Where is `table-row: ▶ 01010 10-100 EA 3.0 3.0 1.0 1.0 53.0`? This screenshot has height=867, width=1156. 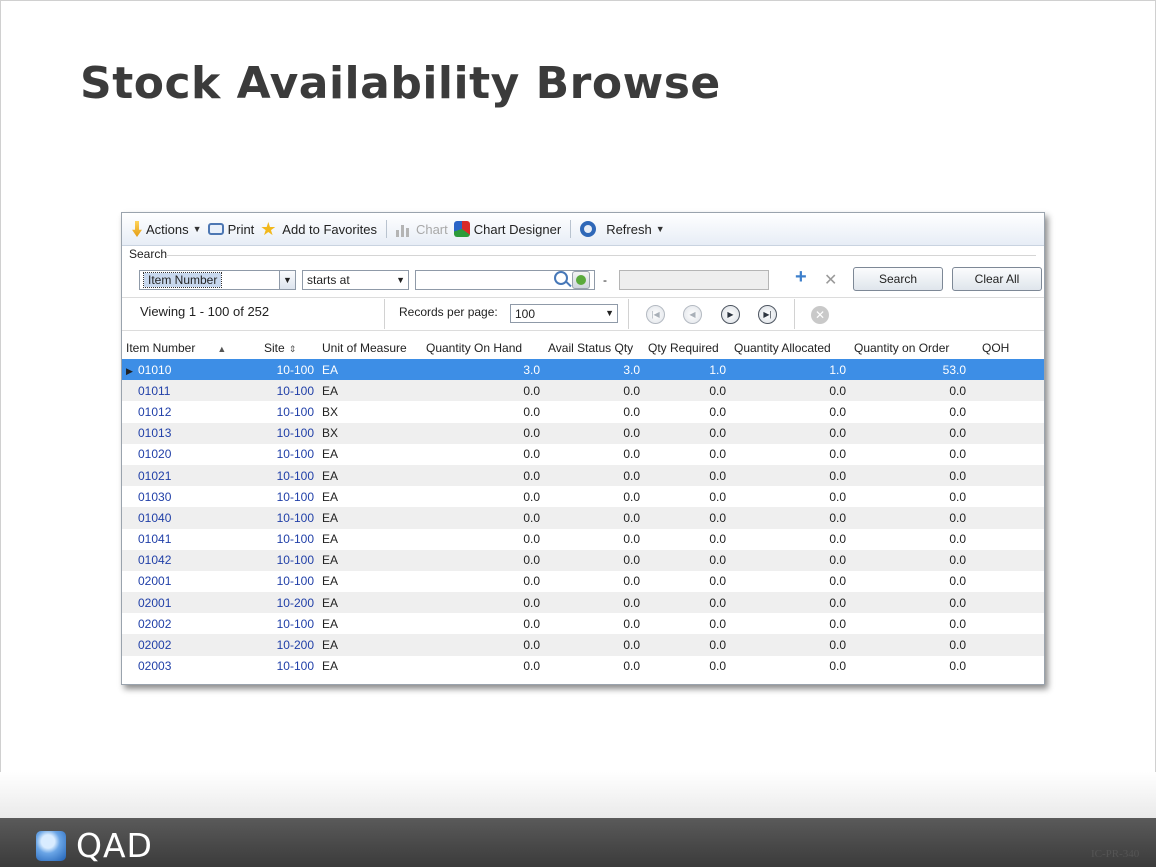
table-row: ▶ 01010 10-100 EA 3.0 3.0 1.0 1.0 53.0 is located at coordinates (583, 370).